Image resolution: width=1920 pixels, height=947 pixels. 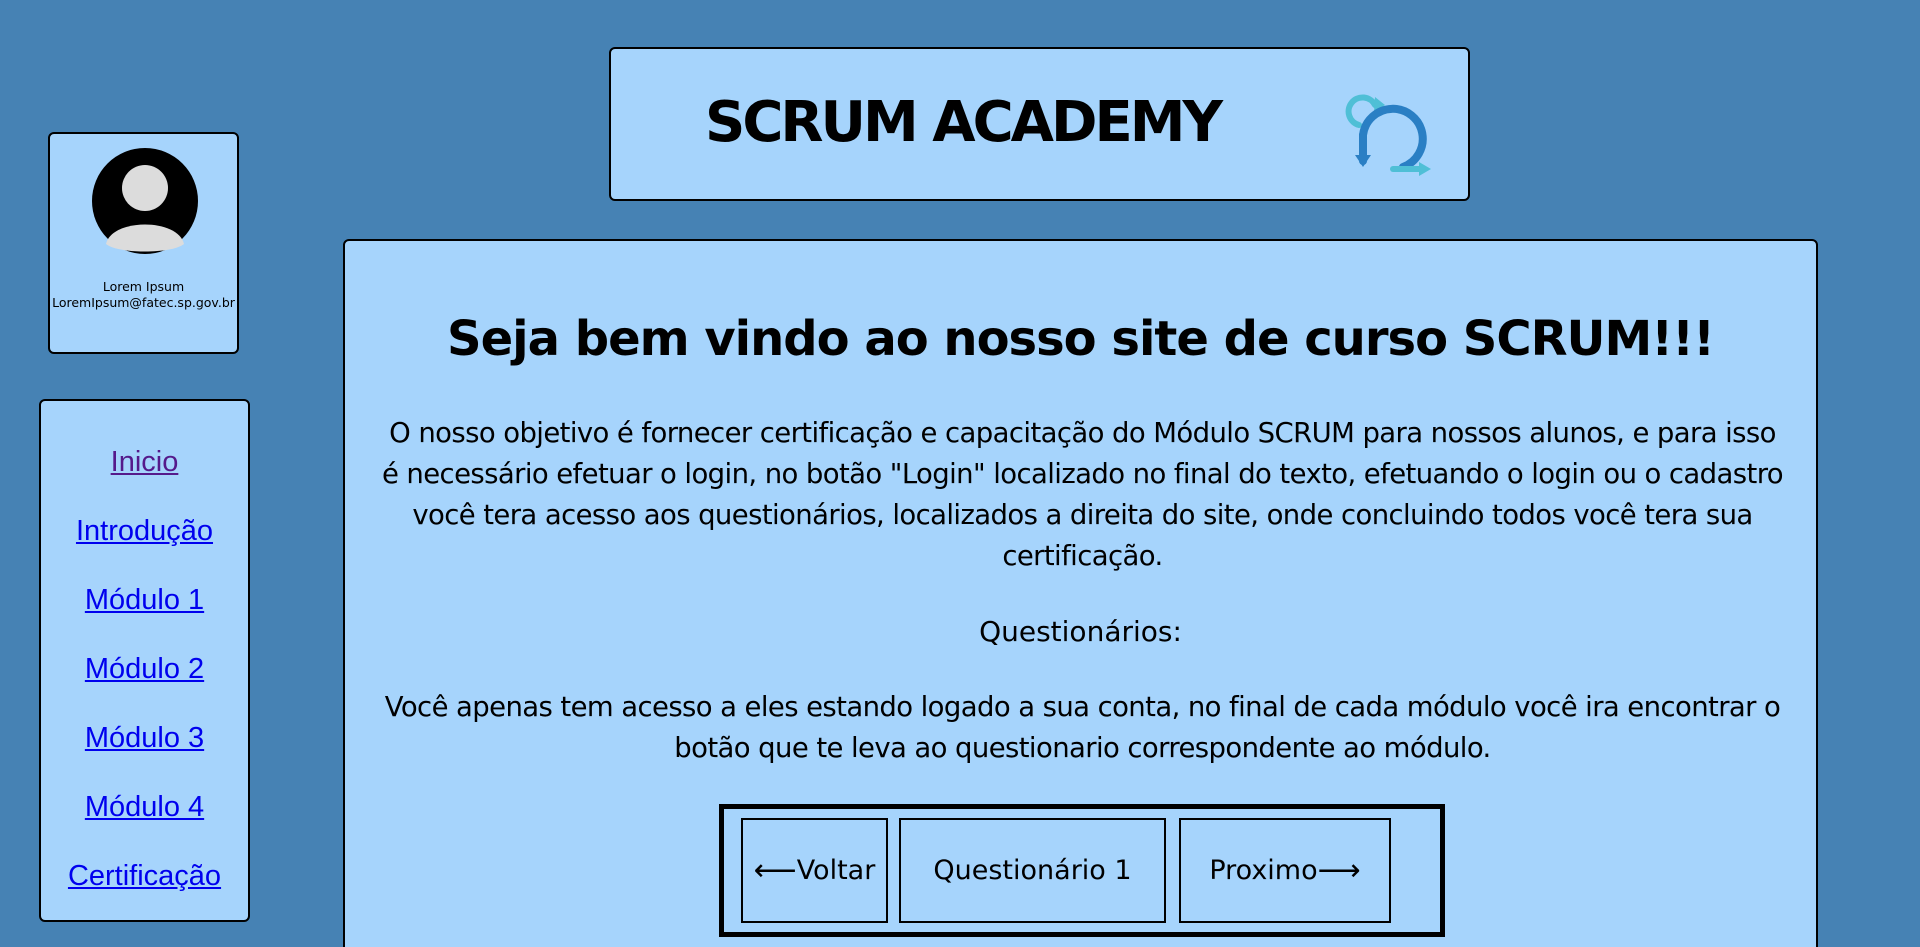 What do you see at coordinates (1263, 870) in the screenshot?
I see `next-button-label: Proximo` at bounding box center [1263, 870].